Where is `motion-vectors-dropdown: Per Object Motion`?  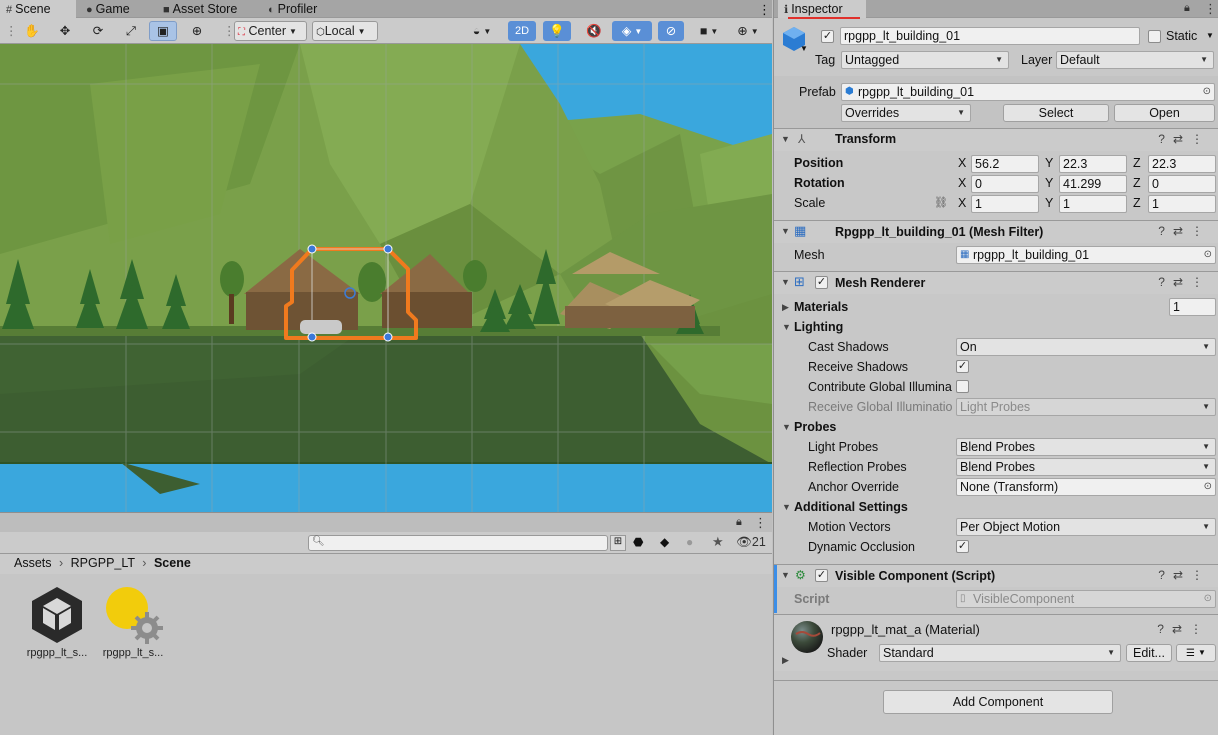 motion-vectors-dropdown: Per Object Motion is located at coordinates (1086, 527).